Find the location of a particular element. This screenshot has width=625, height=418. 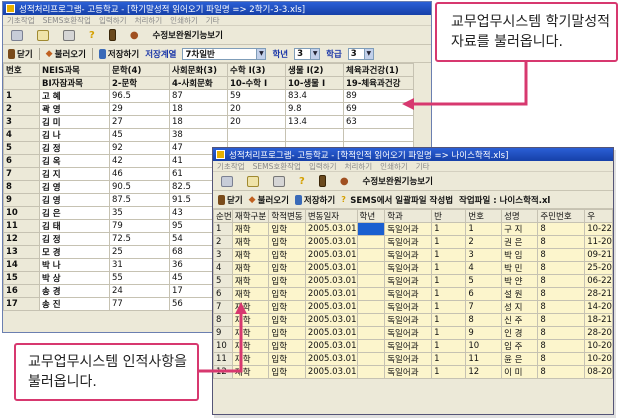

table-cell: 송 경 is located at coordinates (74, 291).